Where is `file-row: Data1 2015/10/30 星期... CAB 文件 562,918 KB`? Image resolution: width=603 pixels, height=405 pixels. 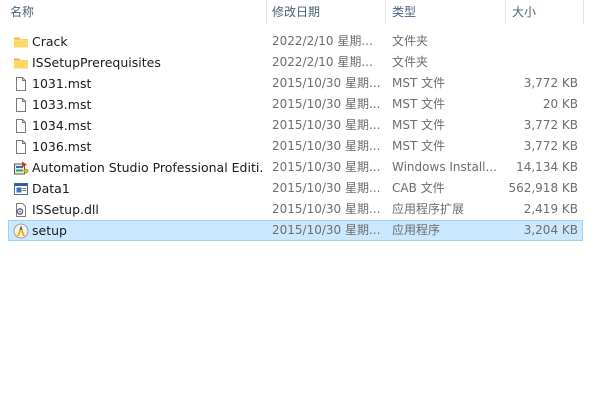 file-row: Data1 2015/10/30 星期... CAB 文件 562,918 KB is located at coordinates (295, 188).